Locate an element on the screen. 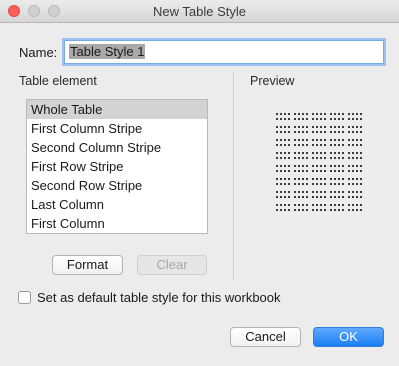  table-preview is located at coordinates (321, 162).